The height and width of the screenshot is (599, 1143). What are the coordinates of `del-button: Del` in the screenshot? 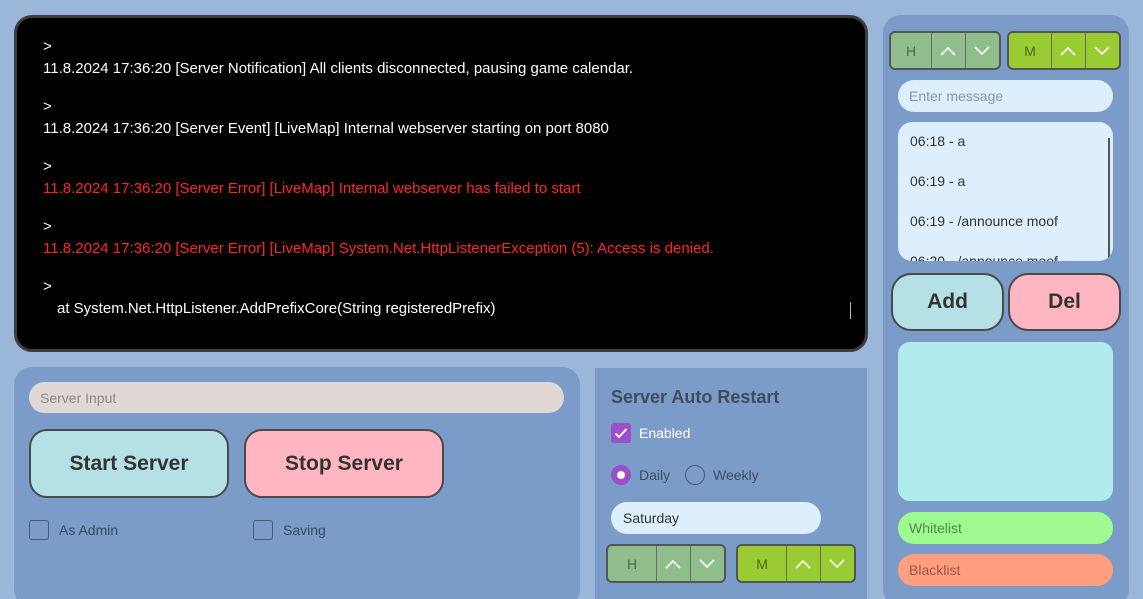 It's located at (1064, 302).